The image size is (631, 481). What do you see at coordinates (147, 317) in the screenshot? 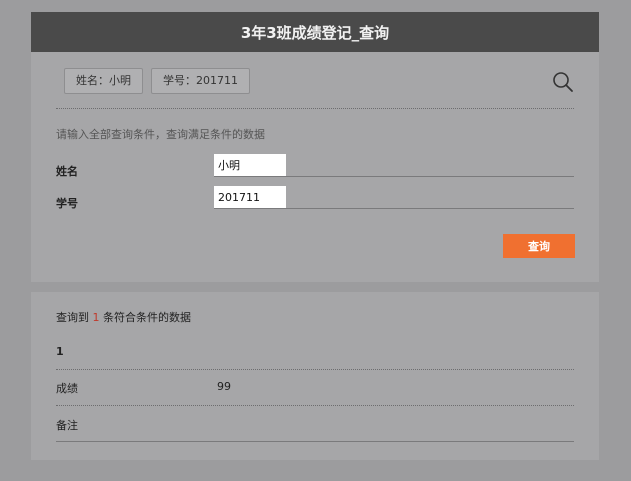
I see `summary-suffix: 条符合条件的数据` at bounding box center [147, 317].